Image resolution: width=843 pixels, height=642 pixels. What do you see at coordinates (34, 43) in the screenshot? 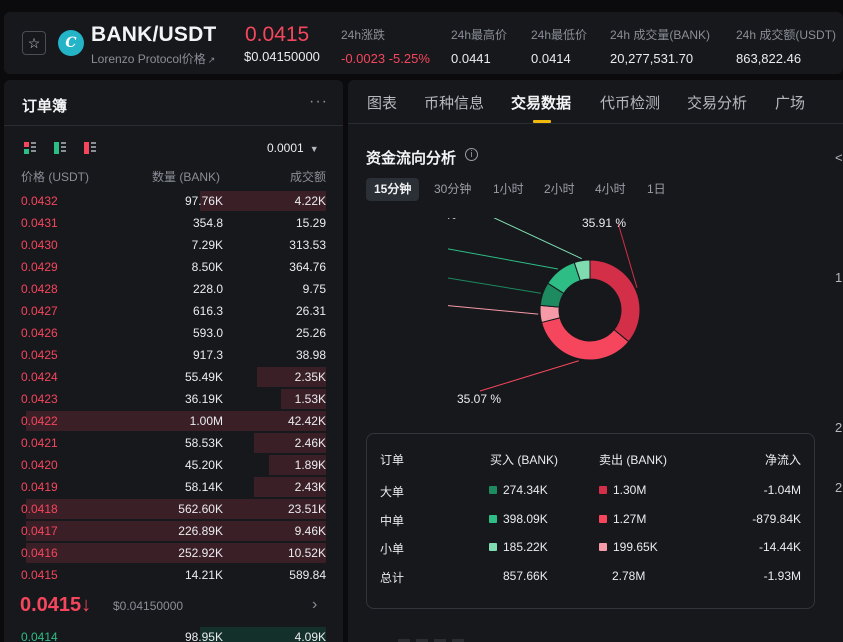
I see `favorite-star-icon: ☆` at bounding box center [34, 43].